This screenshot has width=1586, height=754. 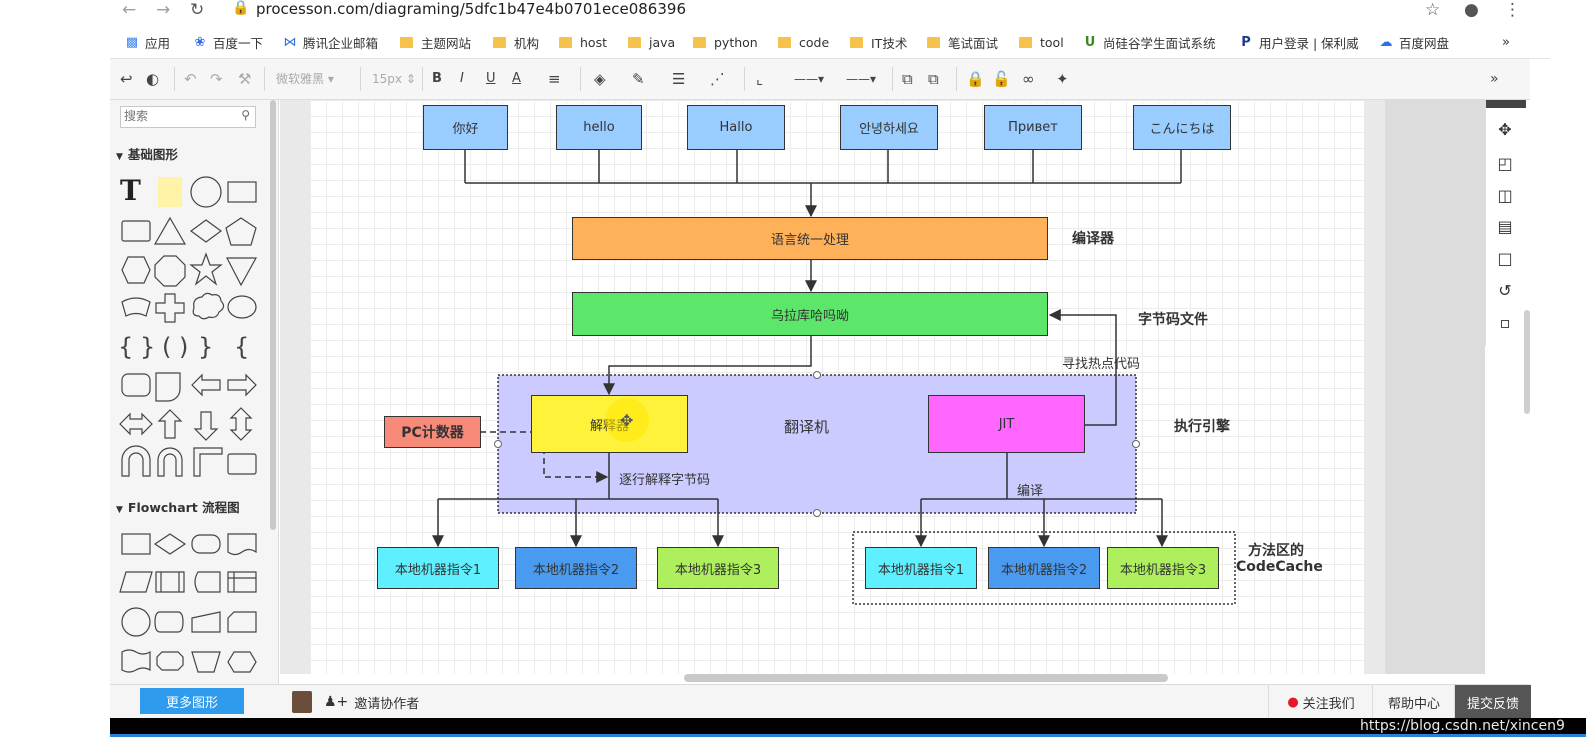 I want to click on bookmark-apps: ▩ 应用, so click(x=147, y=42).